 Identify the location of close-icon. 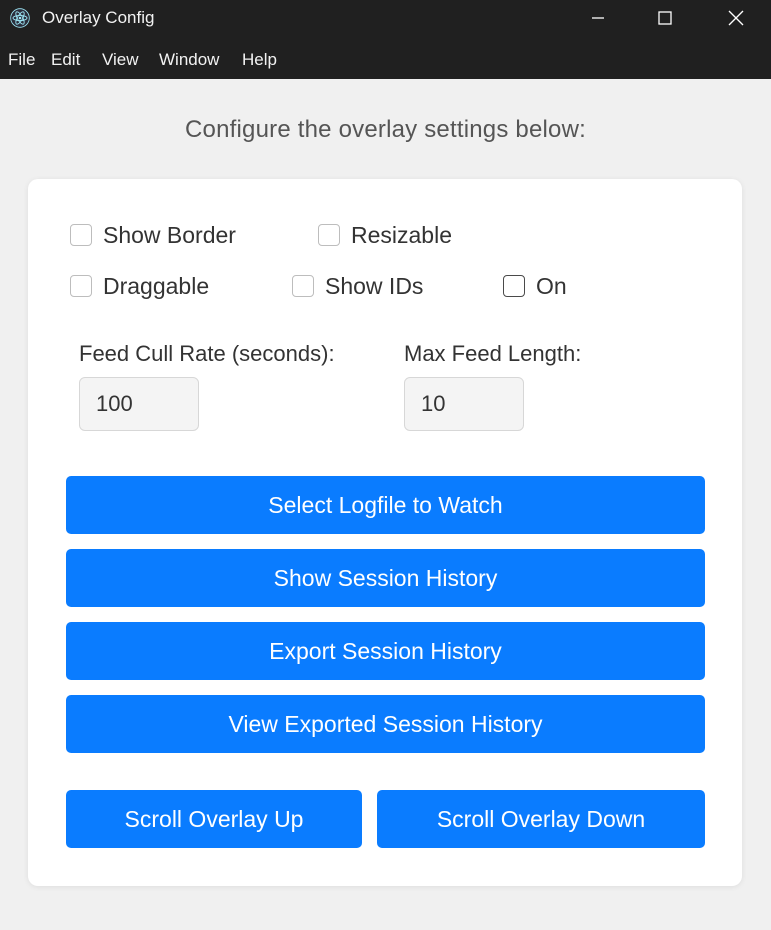
(736, 18).